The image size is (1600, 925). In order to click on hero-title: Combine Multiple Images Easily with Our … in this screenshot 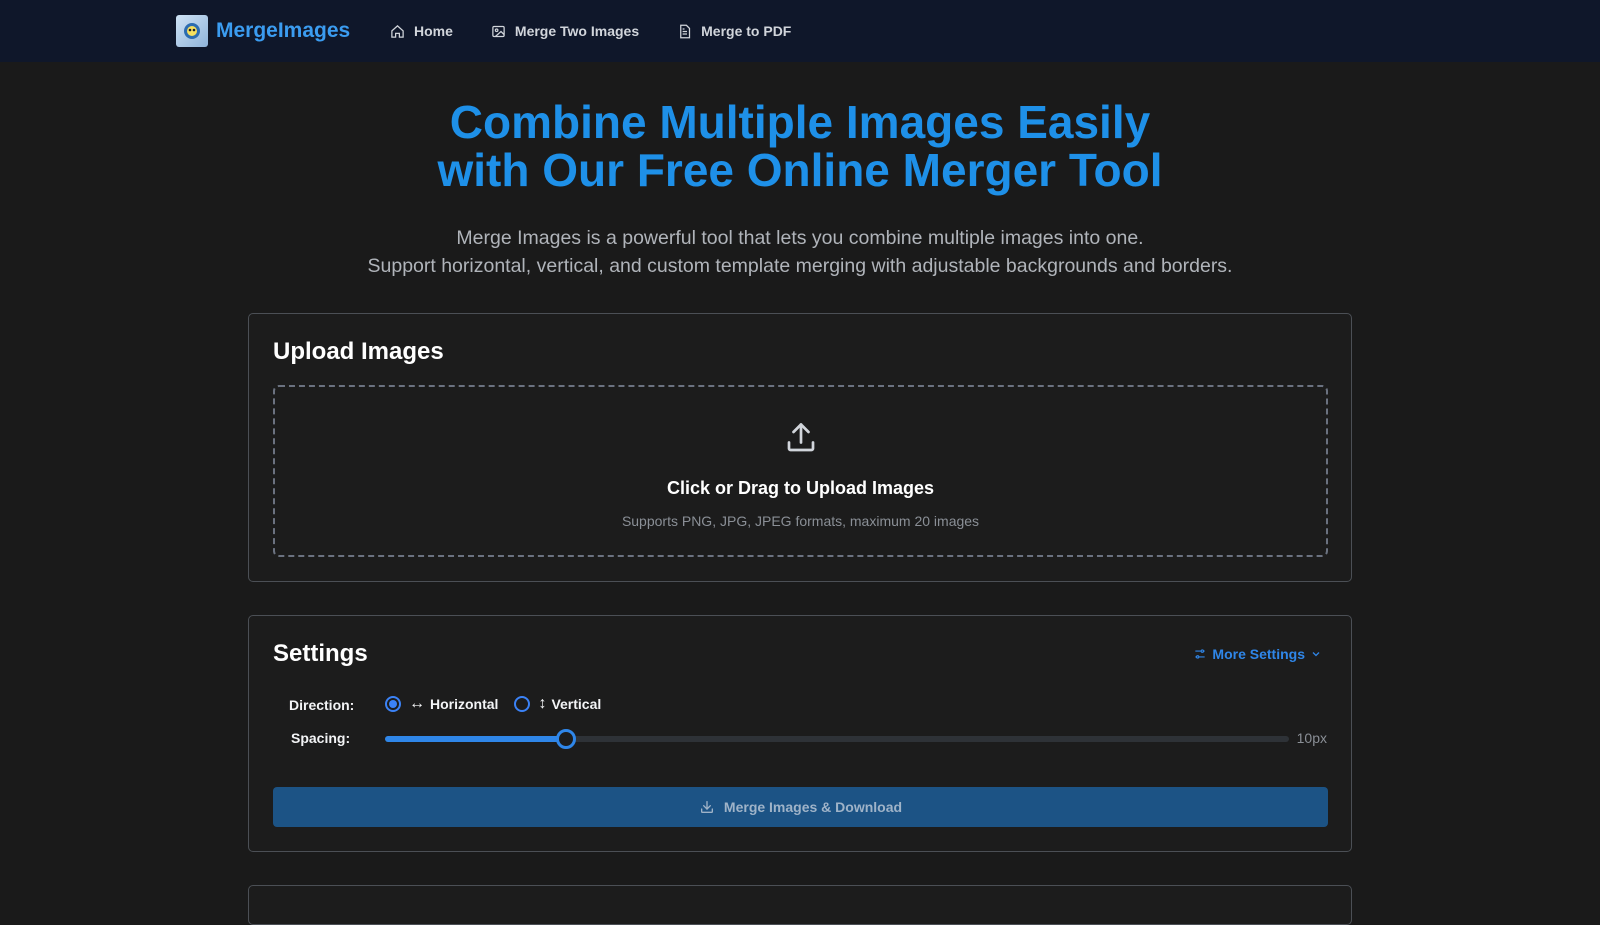, I will do `click(800, 146)`.